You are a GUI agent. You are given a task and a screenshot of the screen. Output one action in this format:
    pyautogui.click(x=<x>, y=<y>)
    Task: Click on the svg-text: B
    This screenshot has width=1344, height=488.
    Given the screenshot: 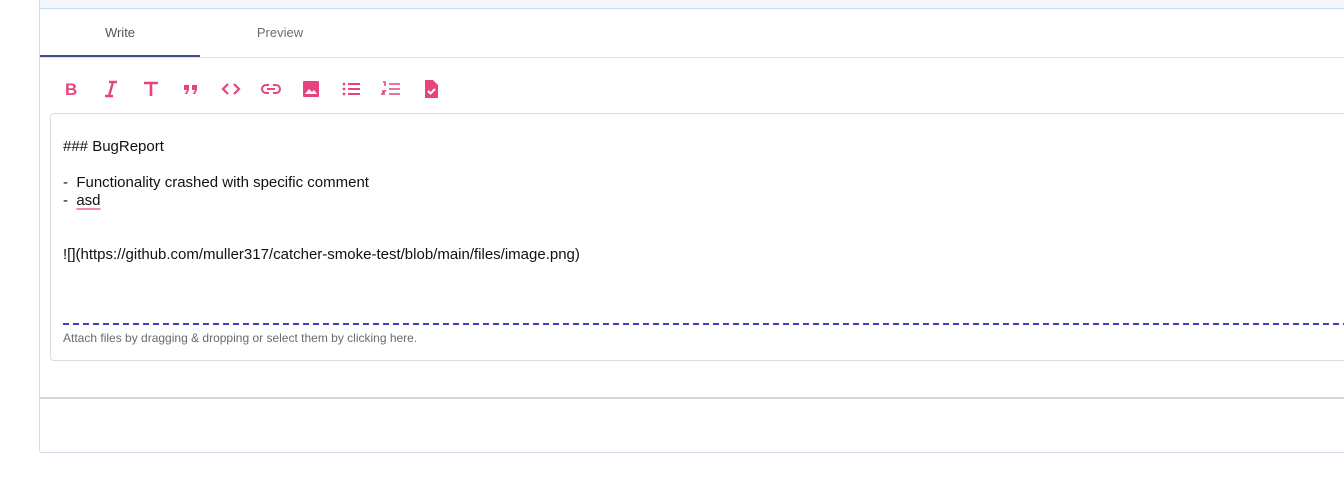 What is the action you would take?
    pyautogui.click(x=71, y=89)
    